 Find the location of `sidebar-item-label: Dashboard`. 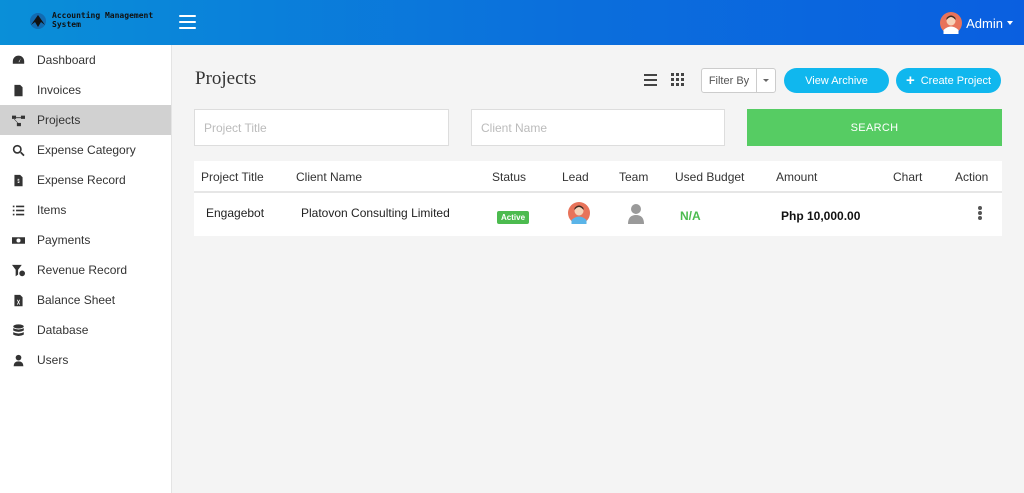

sidebar-item-label: Dashboard is located at coordinates (66, 60).